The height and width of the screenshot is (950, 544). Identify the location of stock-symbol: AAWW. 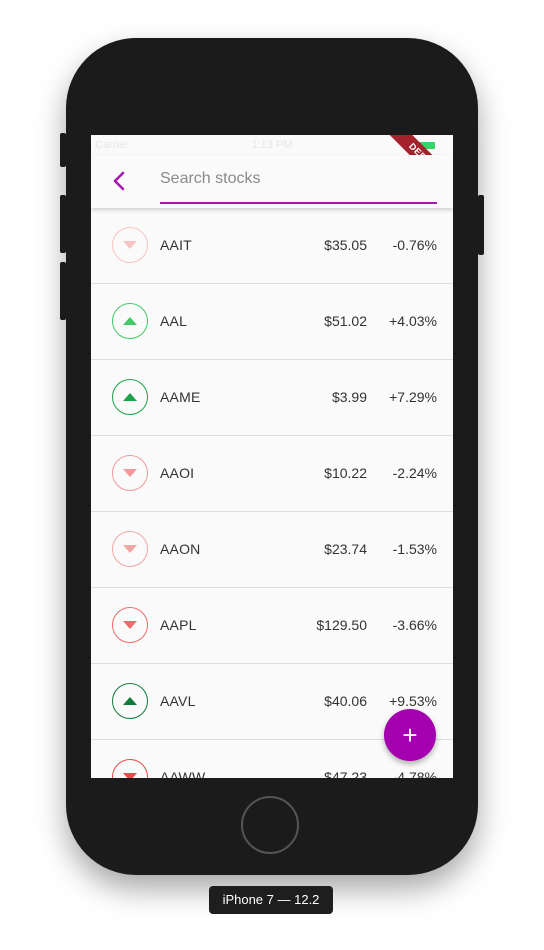
(183, 773).